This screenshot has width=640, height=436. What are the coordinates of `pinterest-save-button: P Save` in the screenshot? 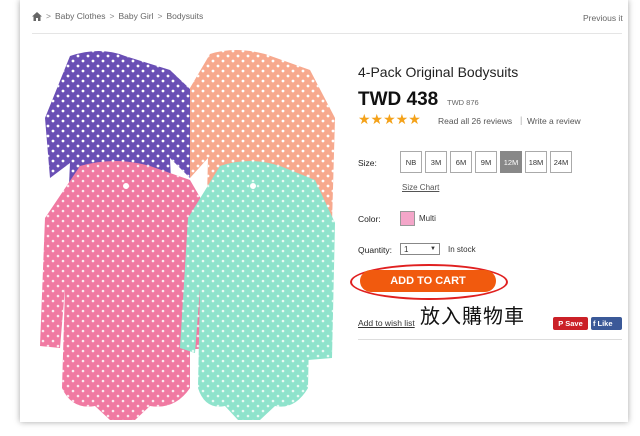 It's located at (570, 323).